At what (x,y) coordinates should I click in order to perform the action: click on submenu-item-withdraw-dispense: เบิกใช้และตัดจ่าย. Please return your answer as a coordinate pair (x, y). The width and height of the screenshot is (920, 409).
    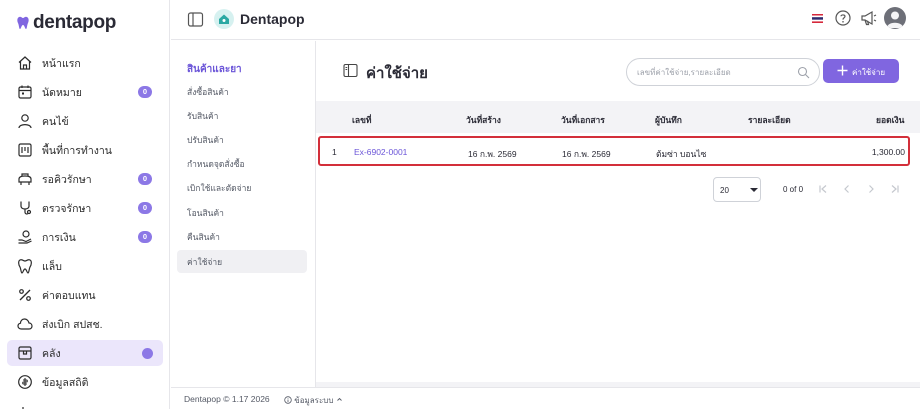
    Looking at the image, I should click on (242, 187).